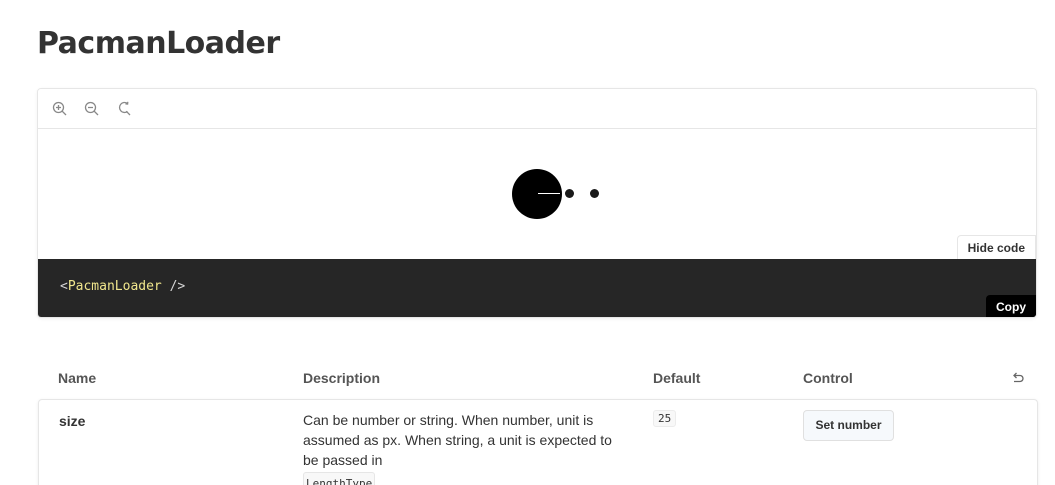 The height and width of the screenshot is (485, 1055). Describe the element at coordinates (64, 286) in the screenshot. I see `code-open-bracket: <` at that location.